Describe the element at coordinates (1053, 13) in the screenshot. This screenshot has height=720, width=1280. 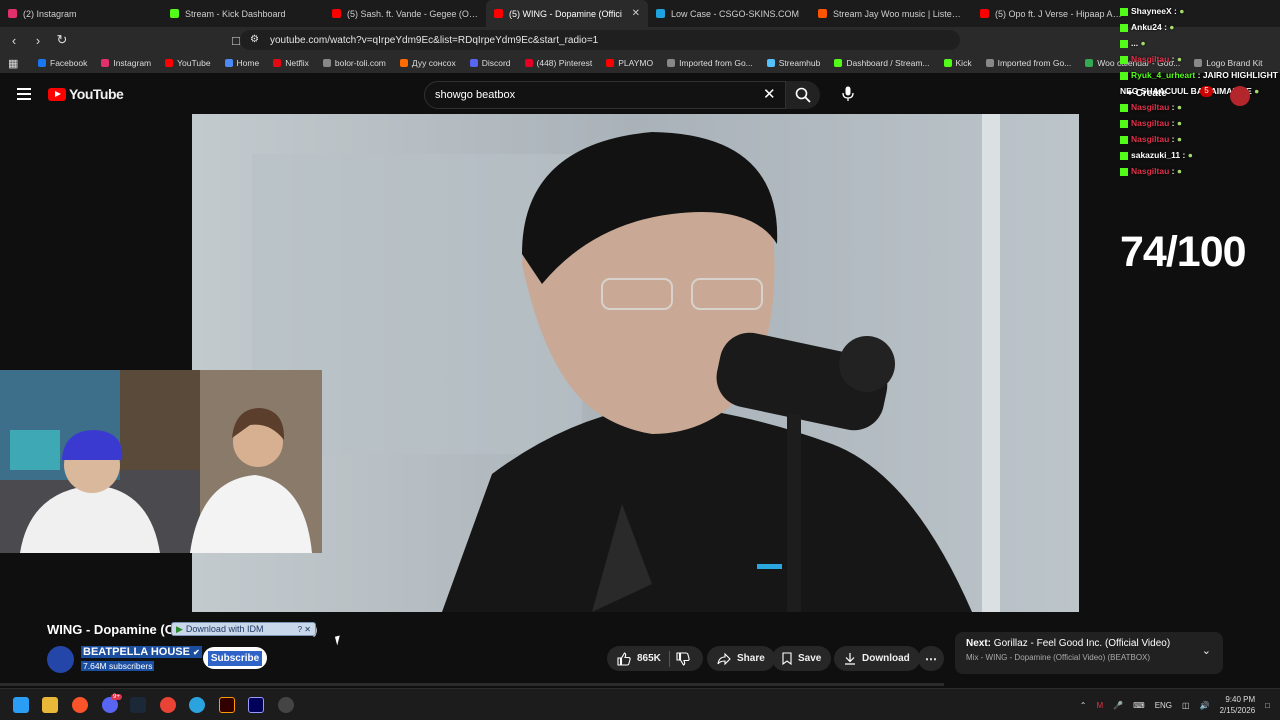
I see `browser-tab: (5) Opo ft. J Verse - Hipaap Ambitio` at that location.